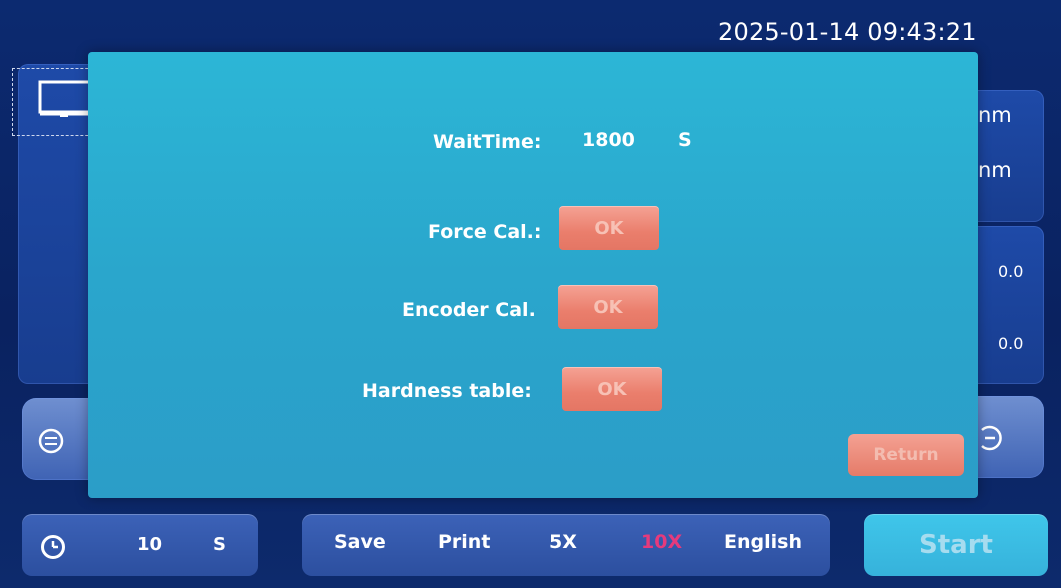 The image size is (1061, 588). Describe the element at coordinates (991, 438) in the screenshot. I see `minus-circle-icon` at that location.